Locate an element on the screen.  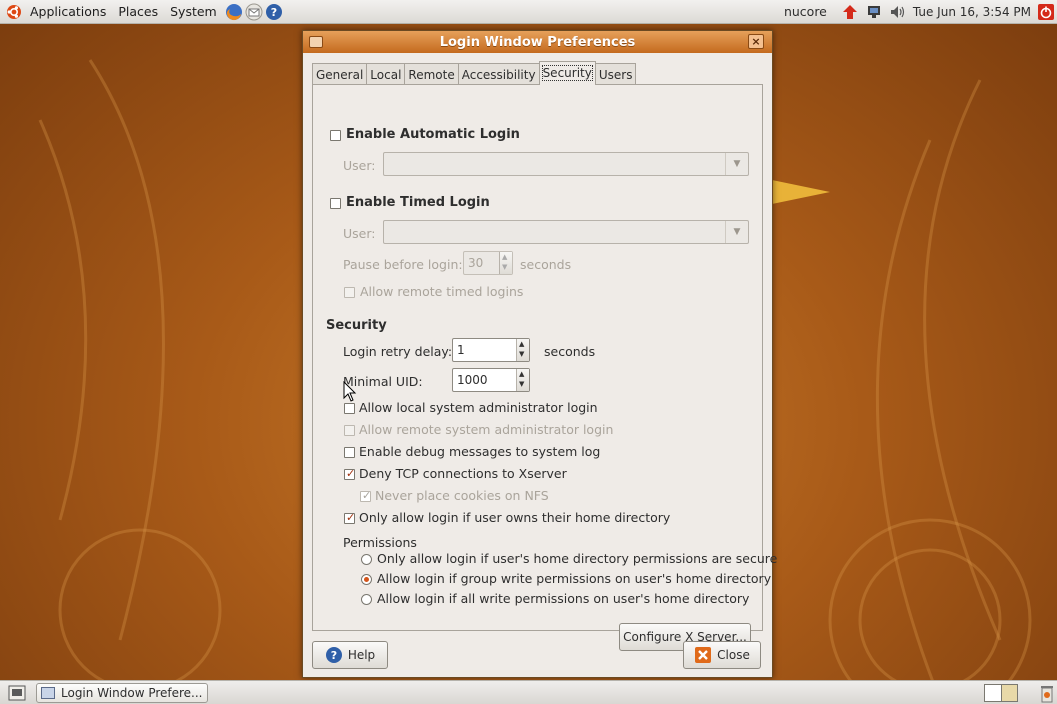
applications-menu: Applications is located at coordinates (68, 12).